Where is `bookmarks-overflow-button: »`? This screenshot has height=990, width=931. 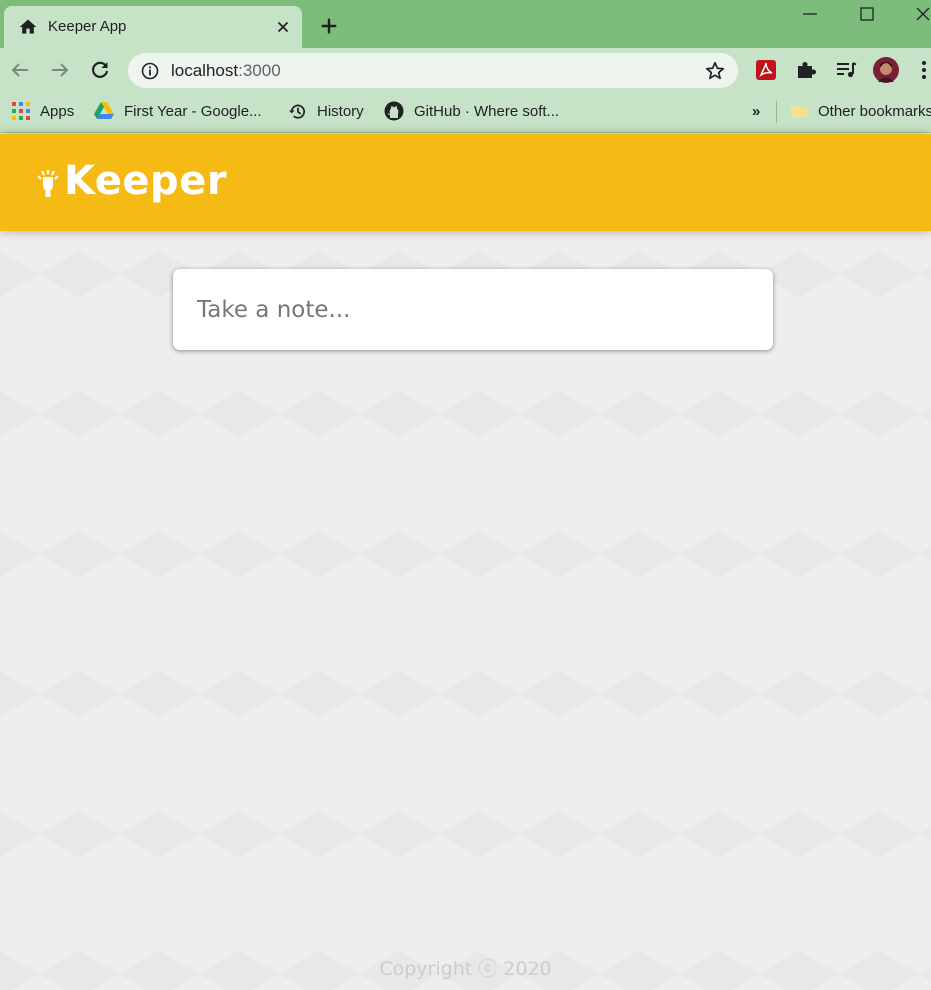 bookmarks-overflow-button: » is located at coordinates (756, 111).